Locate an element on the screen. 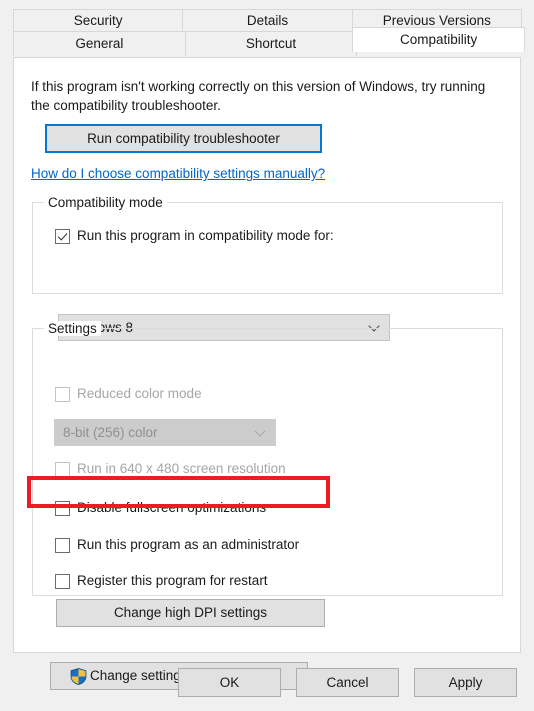 This screenshot has height=711, width=534. button-label: Cancel is located at coordinates (347, 682).